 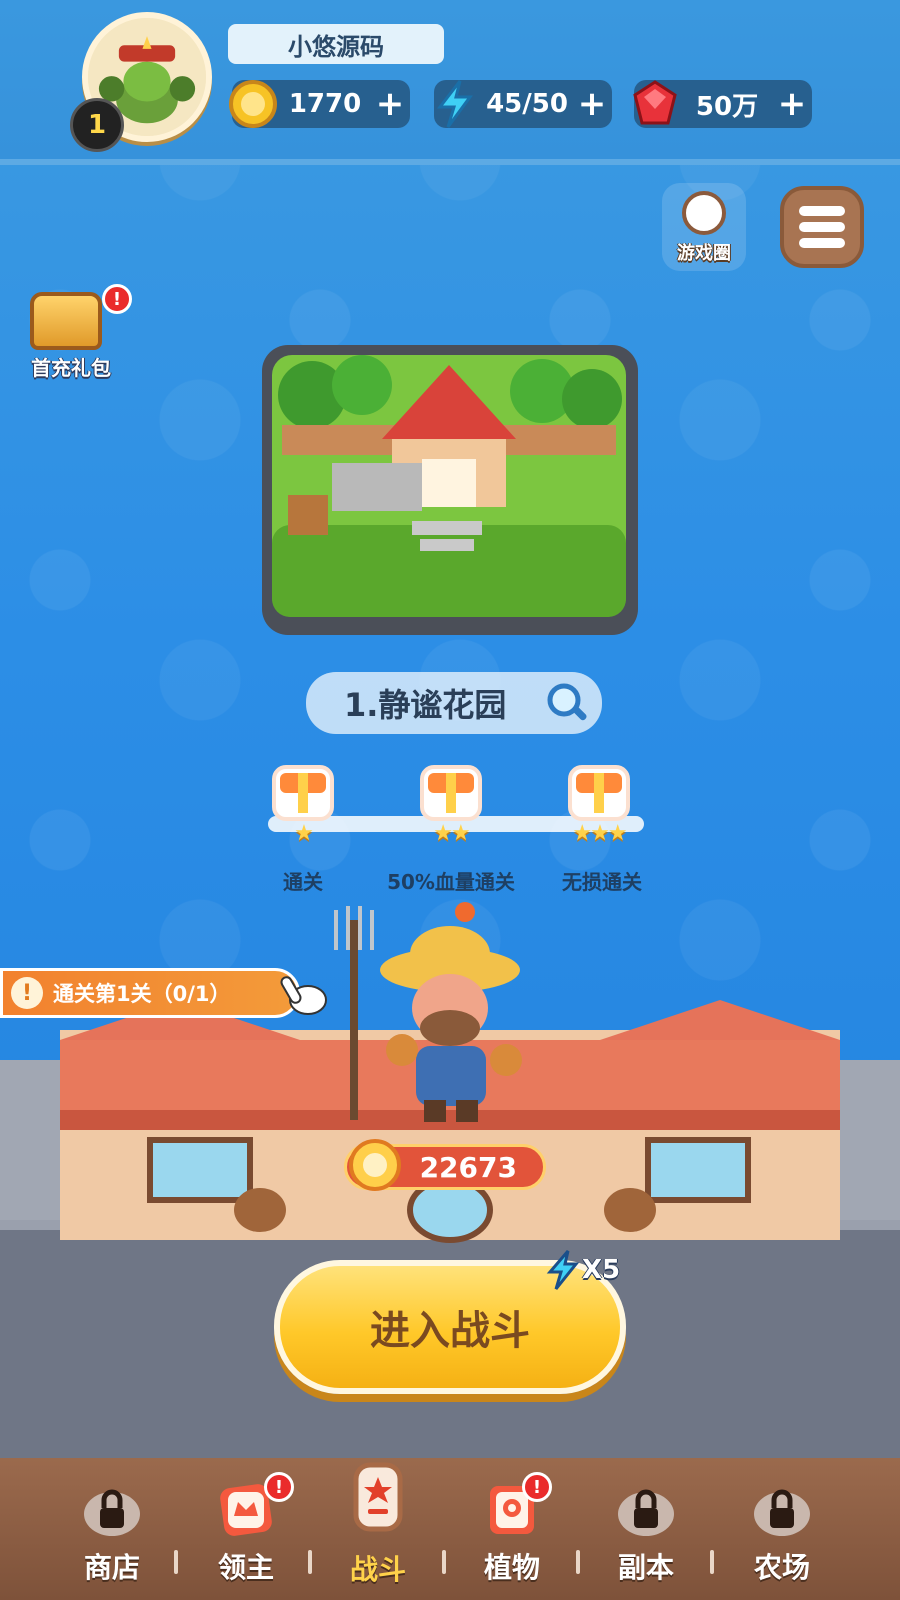 I want to click on bottom-navigation: 商店 ! 领主 战斗 ! 植物 副本 农场, so click(x=450, y=1529).